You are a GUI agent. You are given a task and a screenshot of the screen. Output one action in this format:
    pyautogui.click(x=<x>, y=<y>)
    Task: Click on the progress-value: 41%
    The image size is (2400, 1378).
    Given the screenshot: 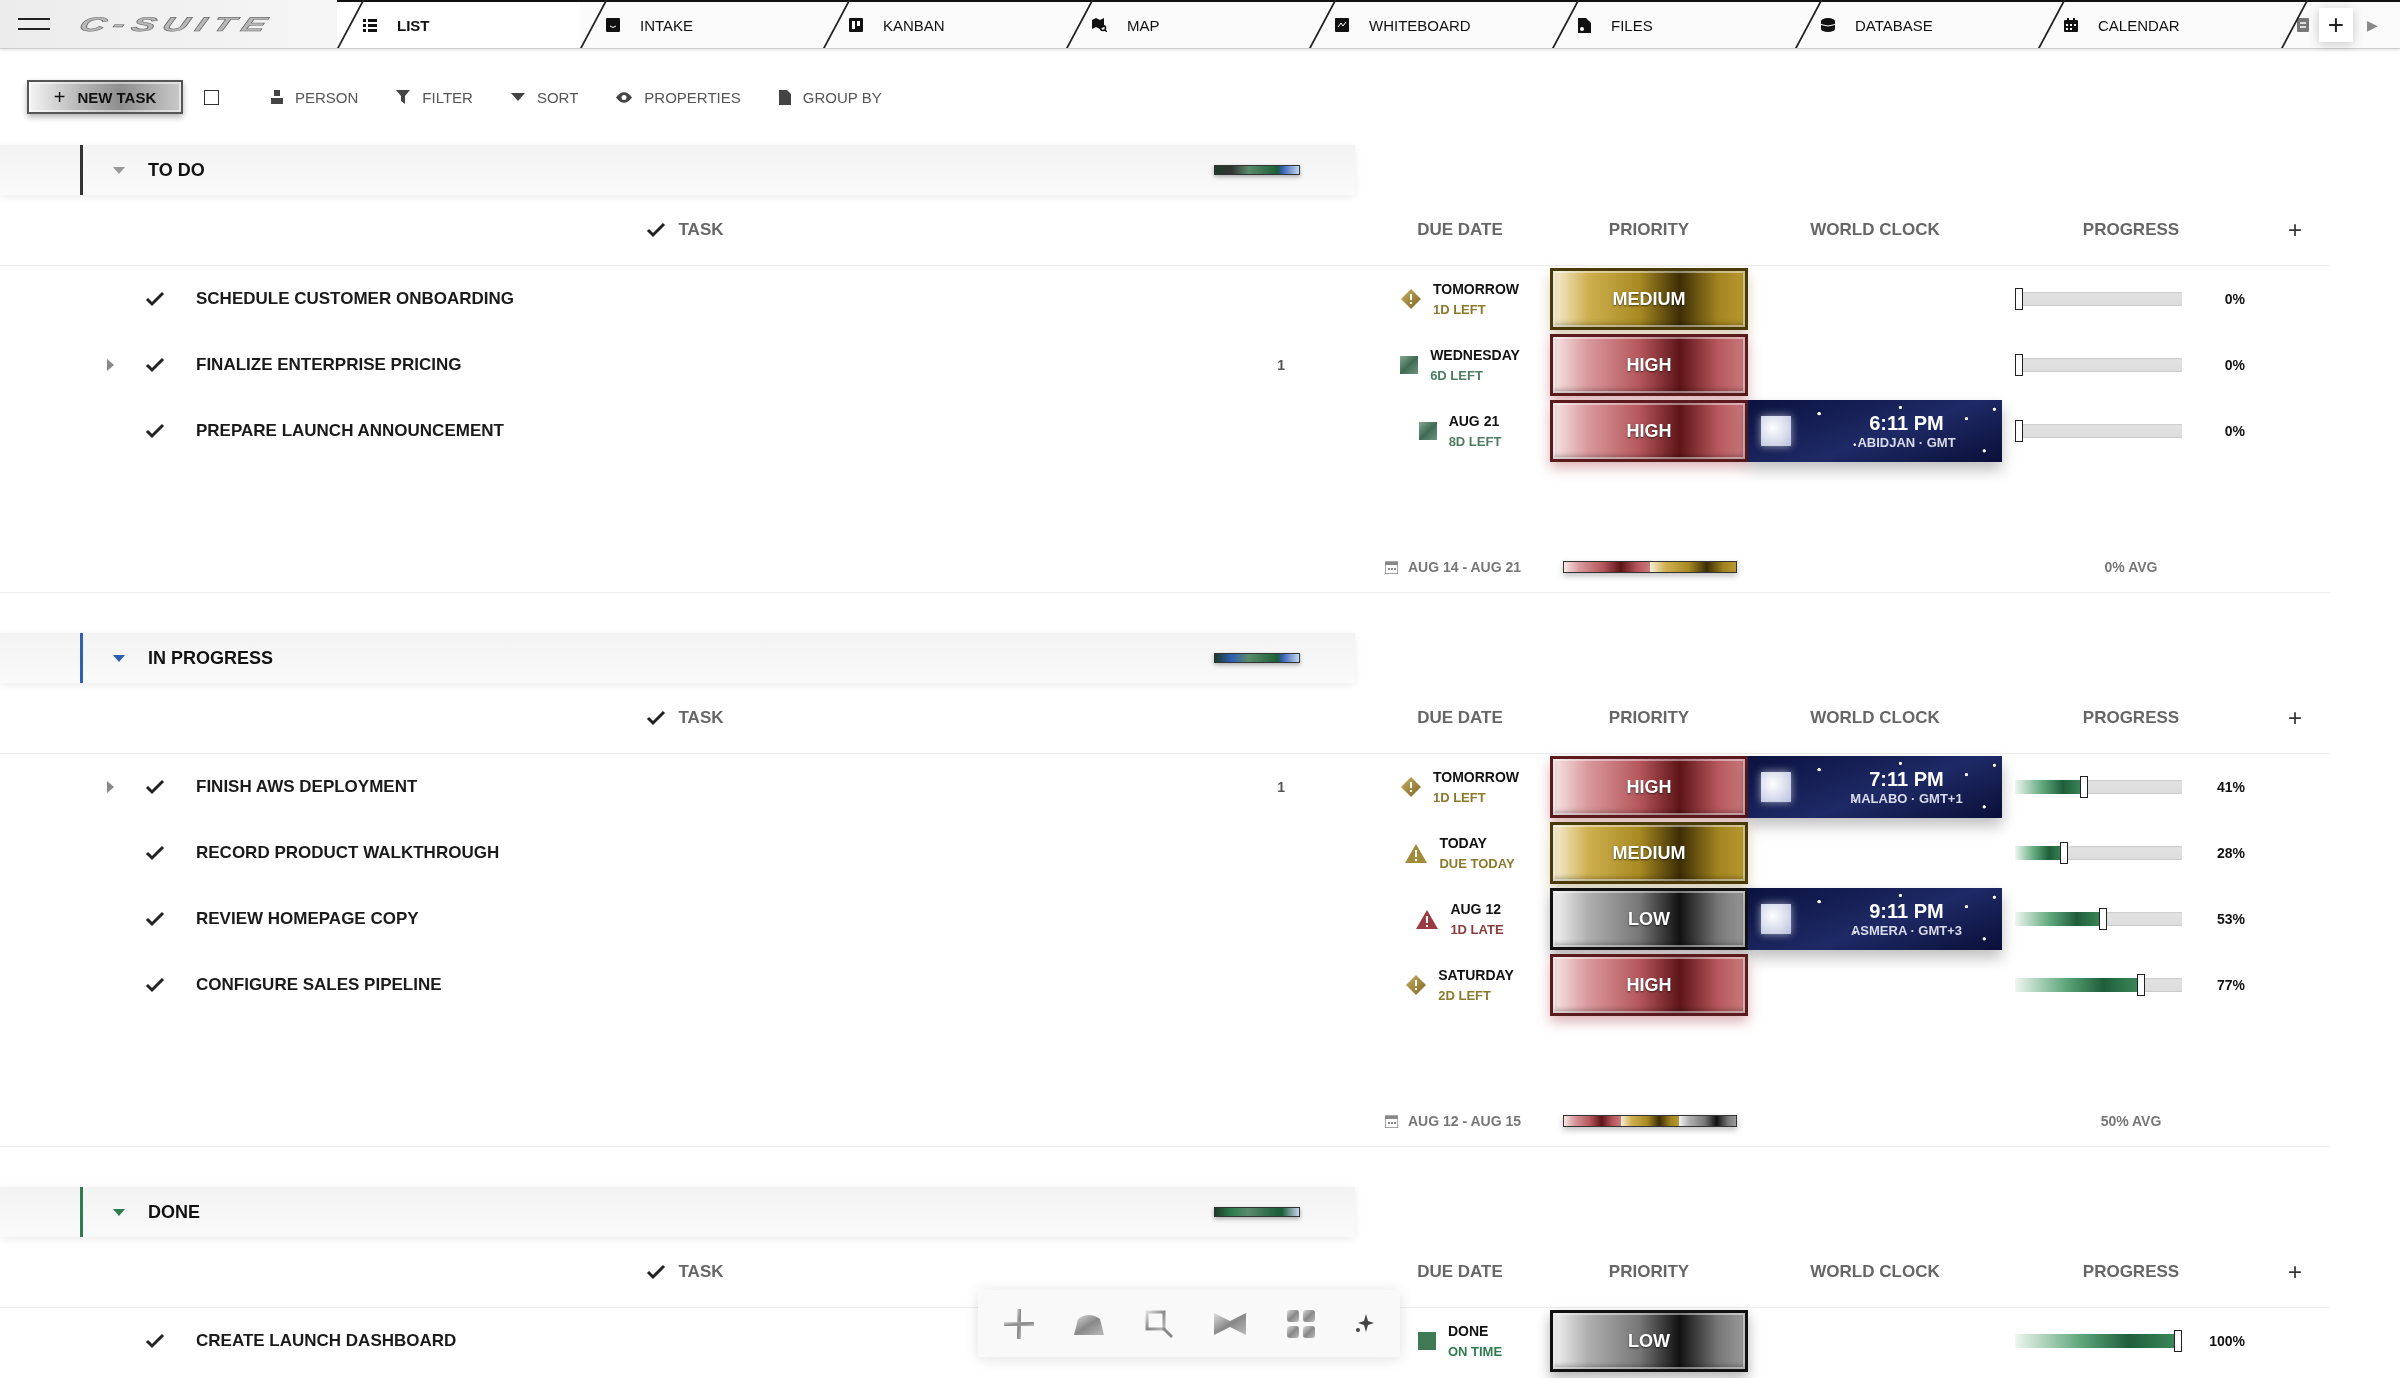 What is the action you would take?
    pyautogui.click(x=2230, y=787)
    